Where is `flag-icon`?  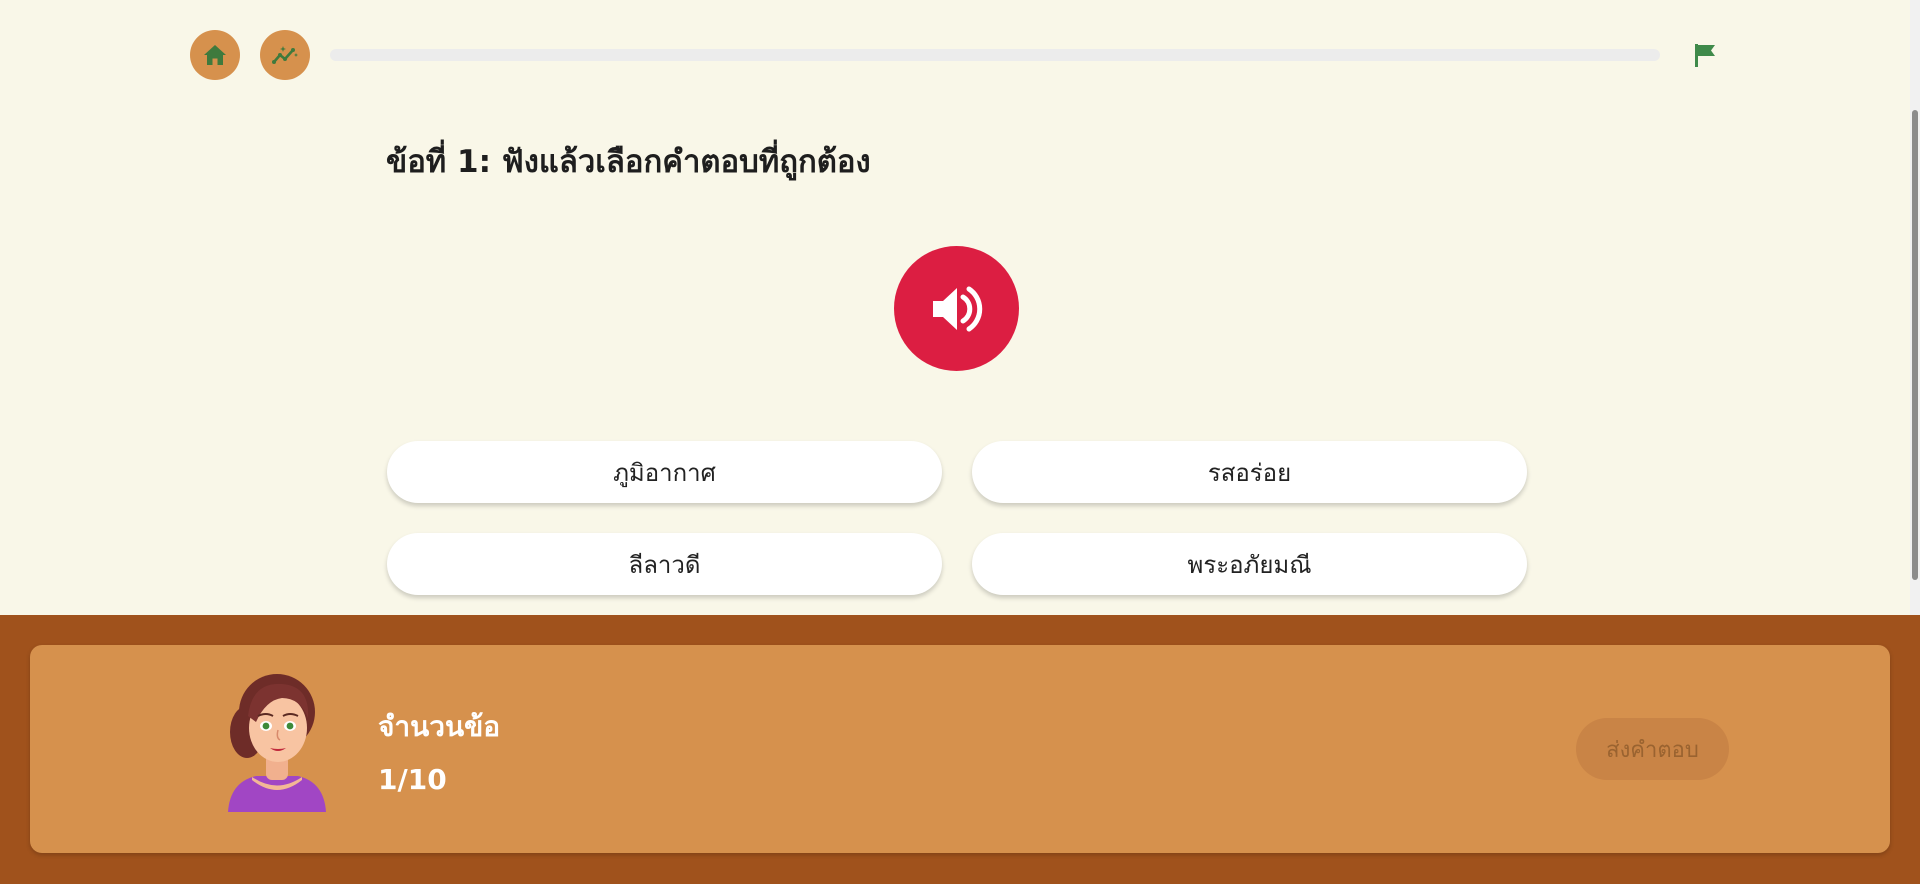 flag-icon is located at coordinates (1705, 55).